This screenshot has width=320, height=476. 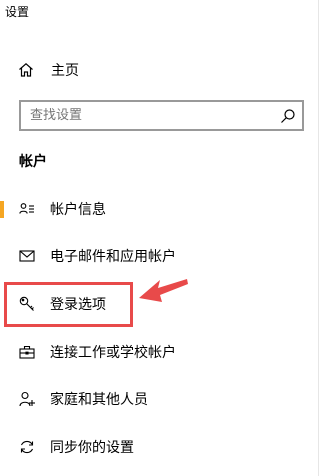 What do you see at coordinates (27, 304) in the screenshot?
I see `key-icon` at bounding box center [27, 304].